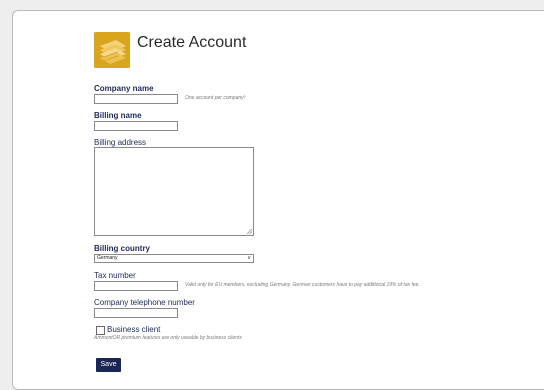 The height and width of the screenshot is (390, 544). I want to click on billing-country-select: Germany ∨, so click(174, 258).